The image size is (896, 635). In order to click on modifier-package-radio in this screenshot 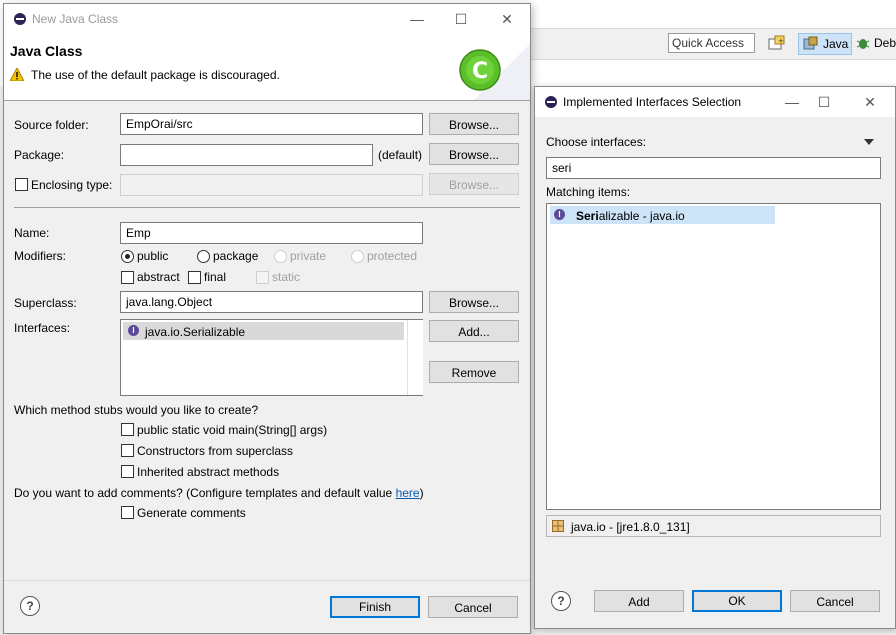, I will do `click(203, 256)`.